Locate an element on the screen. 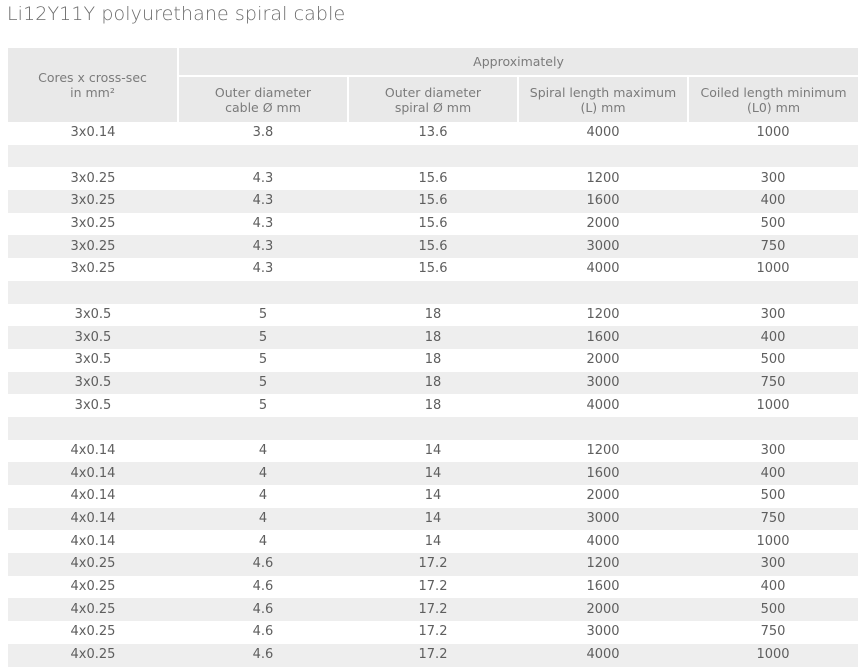 Image resolution: width=867 pixels, height=671 pixels. outer-spiral-cell: 13.6 is located at coordinates (433, 133).